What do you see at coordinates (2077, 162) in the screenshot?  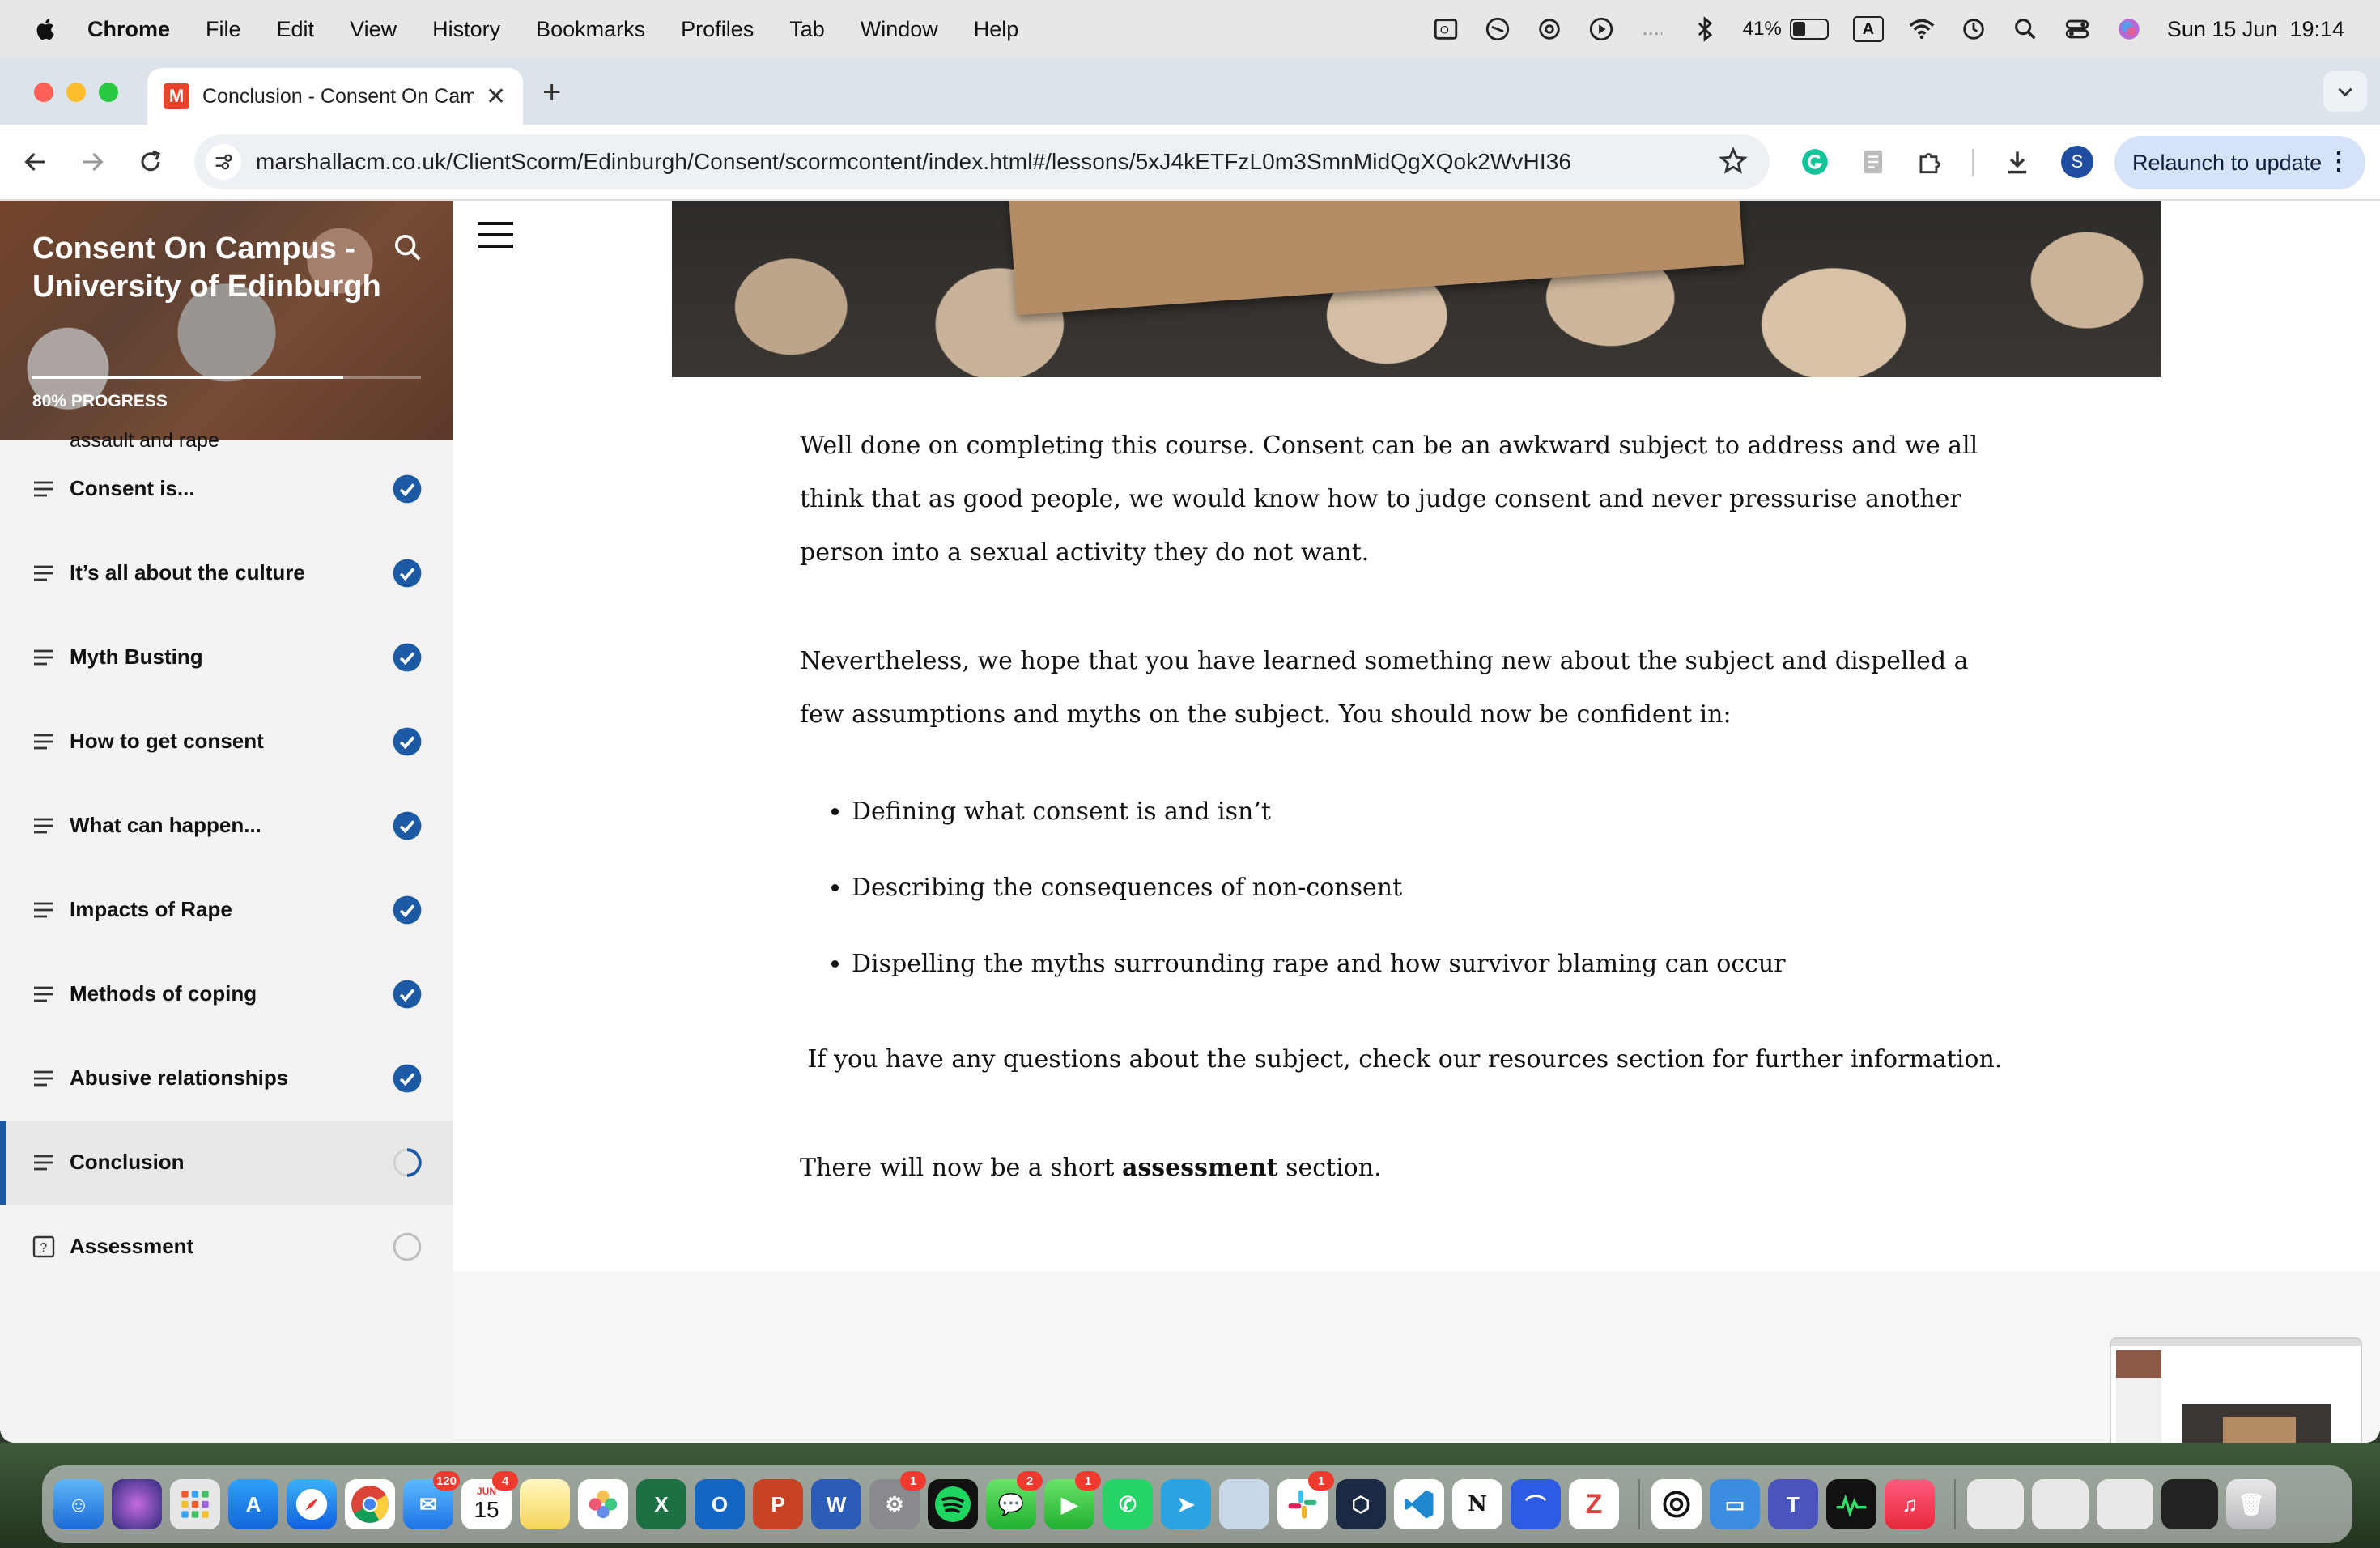 I see `profile-avatar: S` at bounding box center [2077, 162].